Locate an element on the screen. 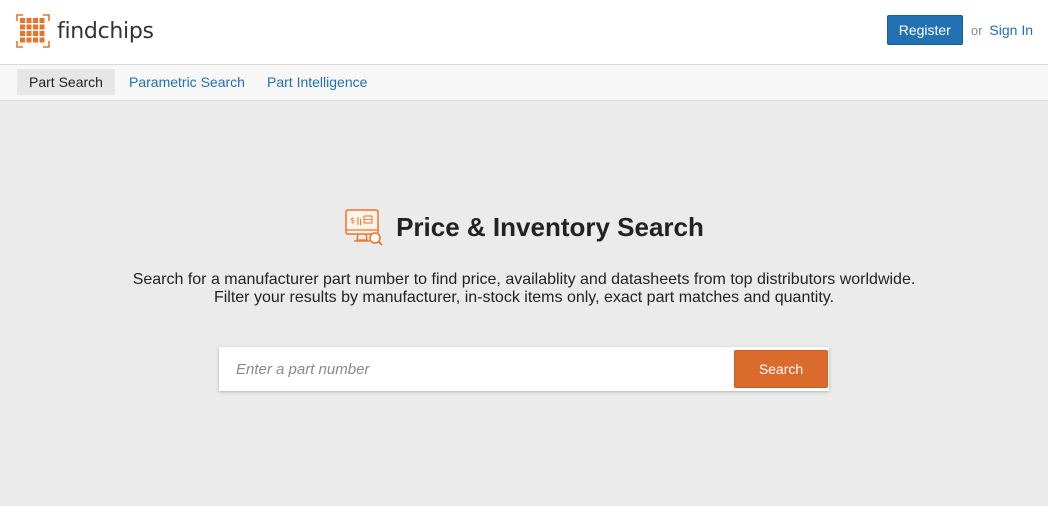  search-button: Search is located at coordinates (781, 369).